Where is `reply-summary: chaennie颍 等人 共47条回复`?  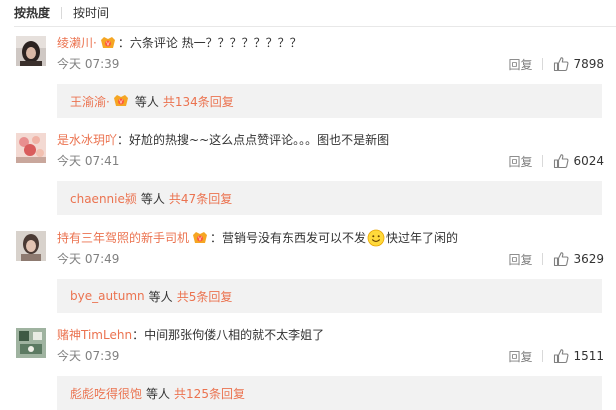
reply-summary: chaennie颍 等人 共47条回复 is located at coordinates (329, 198).